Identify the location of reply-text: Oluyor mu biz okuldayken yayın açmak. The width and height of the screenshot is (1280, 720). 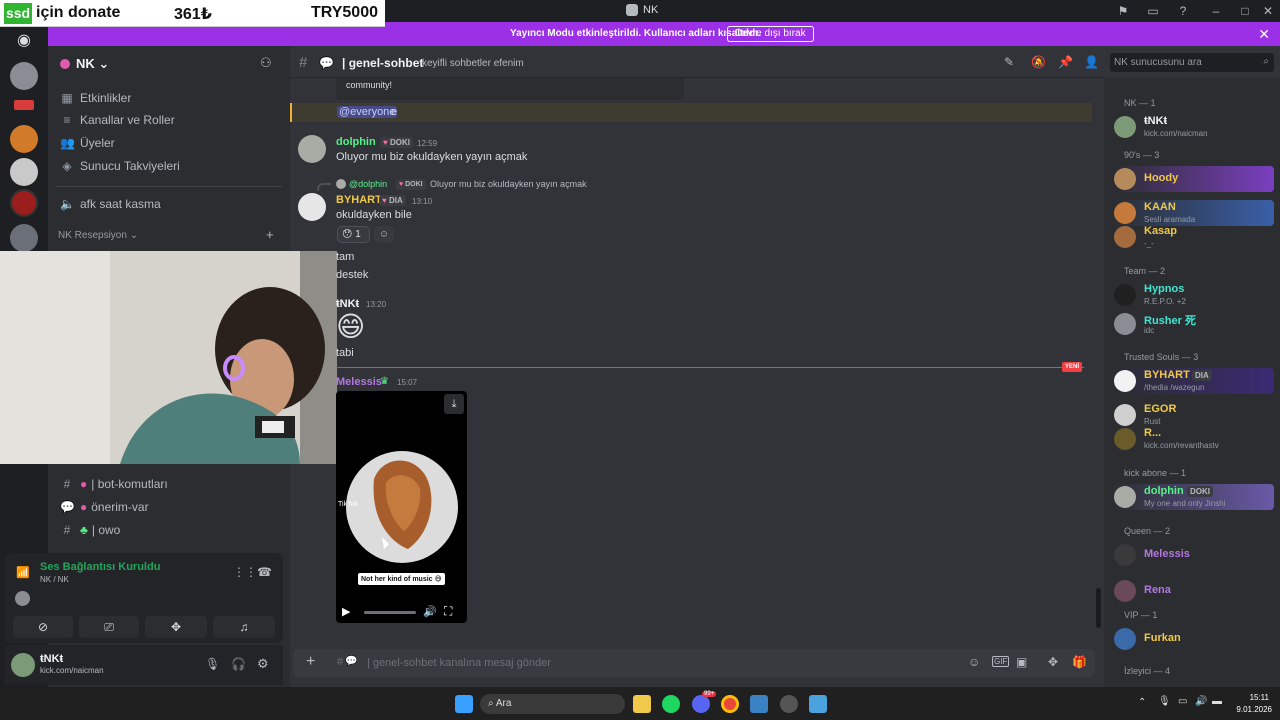
(508, 184).